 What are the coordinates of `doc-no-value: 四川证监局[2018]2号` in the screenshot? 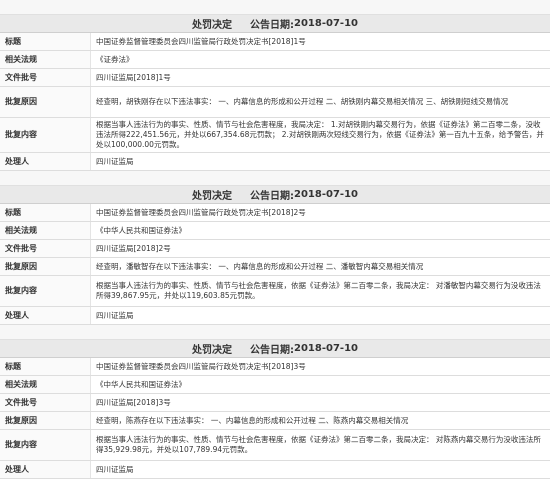 It's located at (320, 249).